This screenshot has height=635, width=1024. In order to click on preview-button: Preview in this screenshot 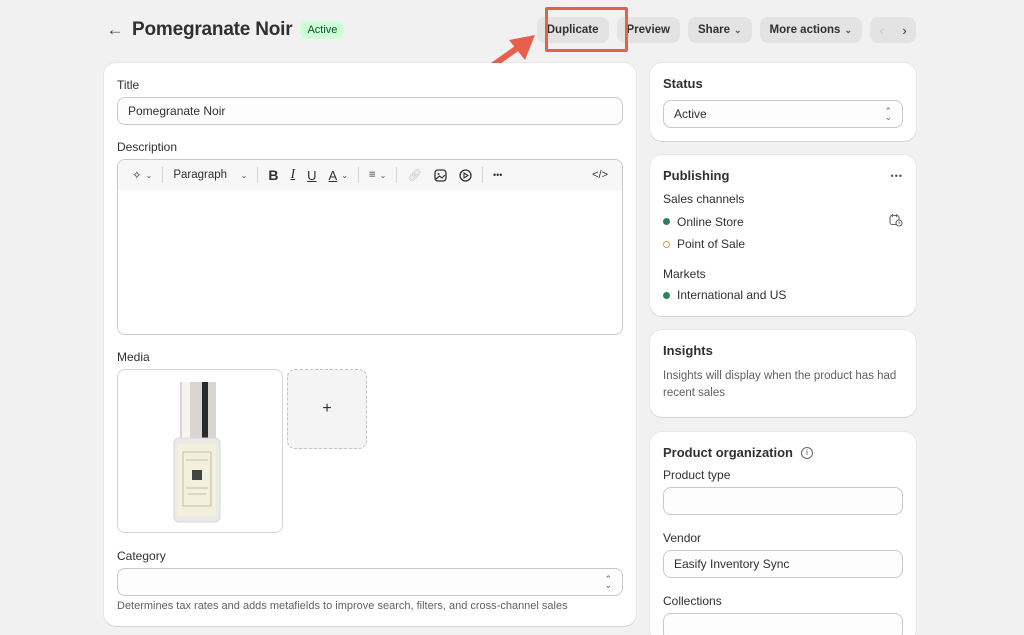, I will do `click(648, 30)`.